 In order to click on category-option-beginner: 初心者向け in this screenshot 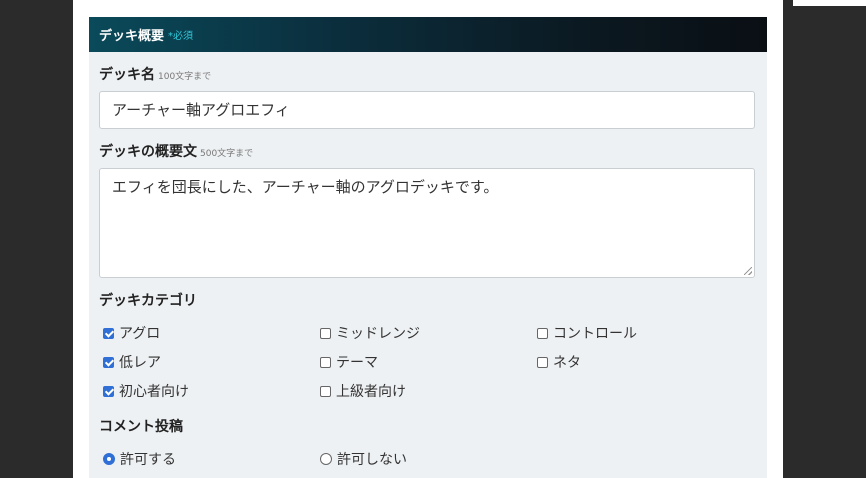, I will do `click(146, 391)`.